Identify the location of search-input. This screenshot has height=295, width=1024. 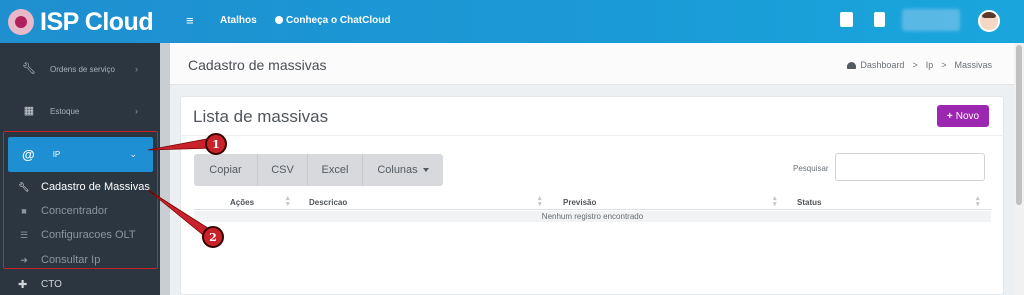
(910, 167).